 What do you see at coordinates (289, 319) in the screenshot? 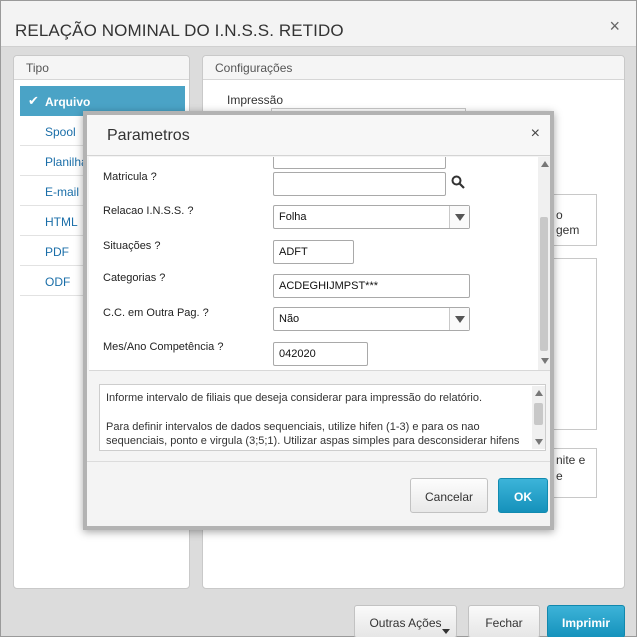
I see `cc-outra-pag-value: Não` at bounding box center [289, 319].